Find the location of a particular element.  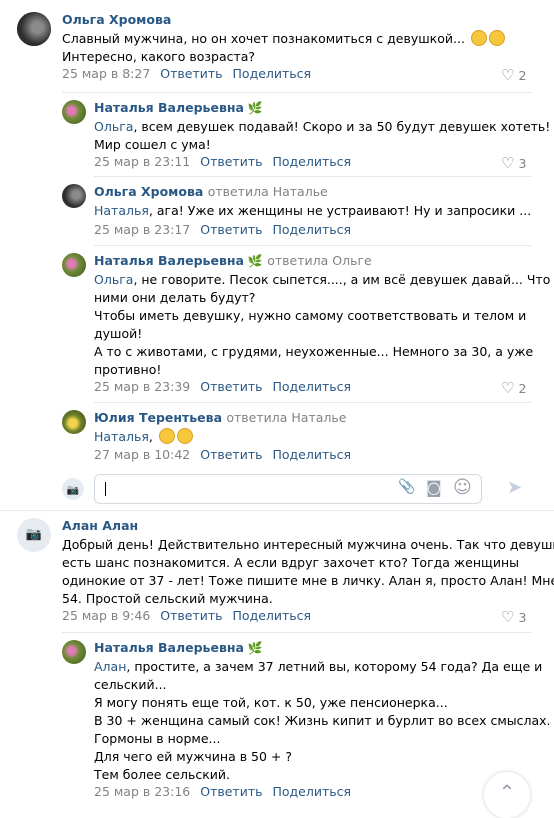

comment-author: Юлия Терентьева ответила Наталье is located at coordinates (220, 417).